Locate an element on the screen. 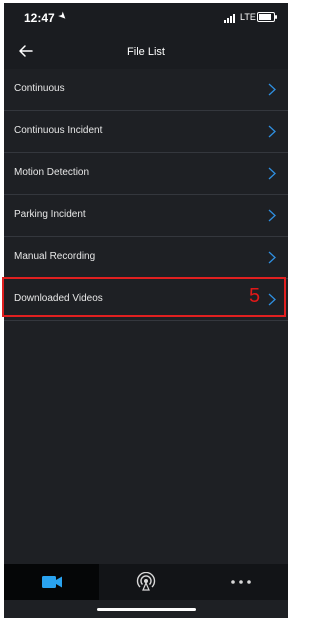 This screenshot has height=621, width=320. more-dots-icon is located at coordinates (240, 582).